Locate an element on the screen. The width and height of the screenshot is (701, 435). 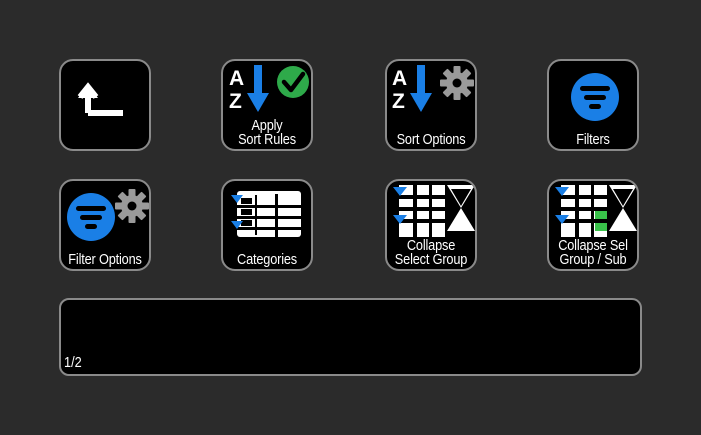
filter-options-button: Filter Options is located at coordinates (105, 225).